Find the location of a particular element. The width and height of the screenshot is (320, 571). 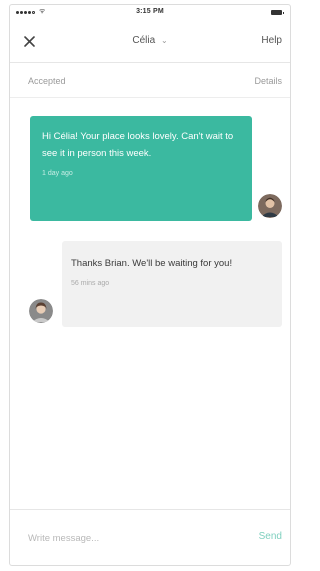

send-button: Send is located at coordinates (270, 536).